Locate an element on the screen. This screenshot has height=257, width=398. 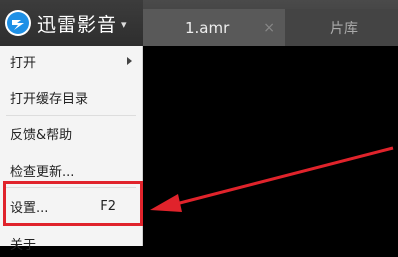
annotation-arrowhead-icon is located at coordinates (166, 203).